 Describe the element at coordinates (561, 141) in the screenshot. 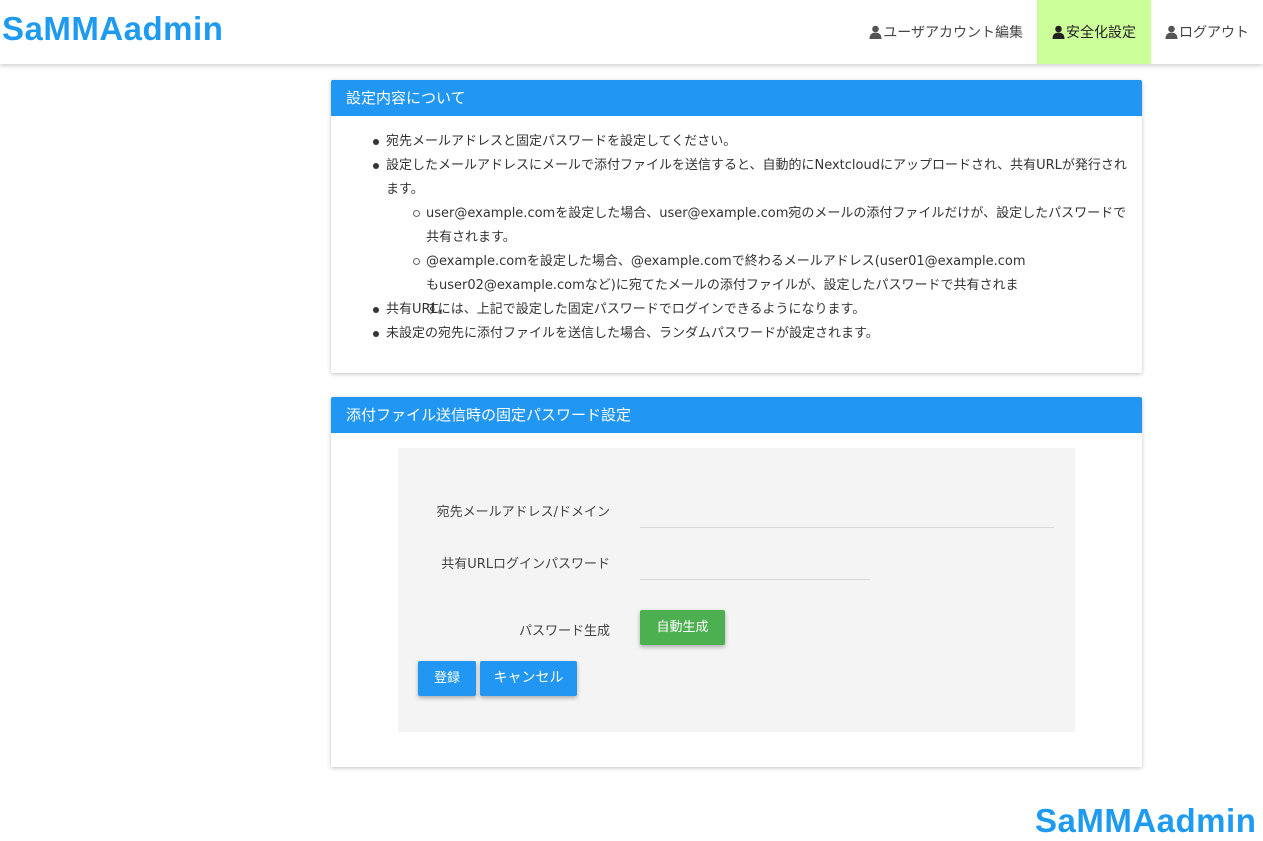

I see `info-item: 宛先メールアドレスと固定パスワードを設定してください。` at that location.